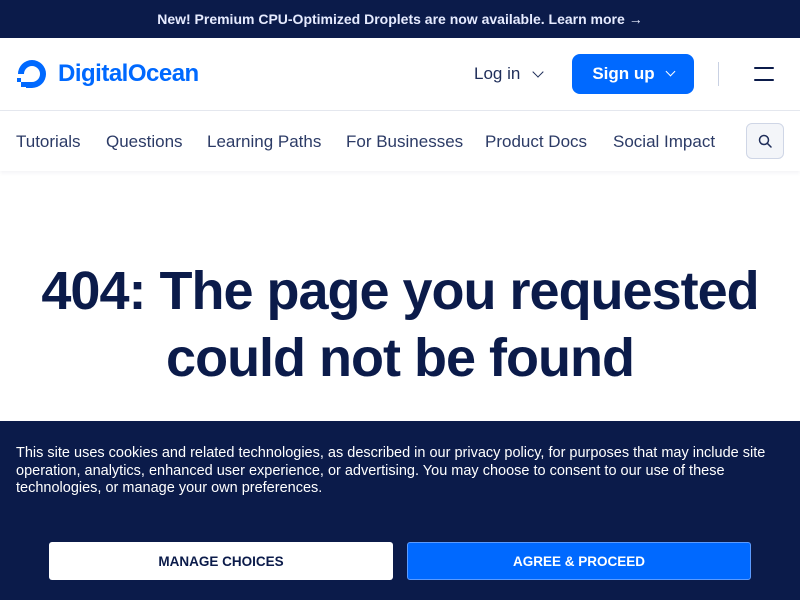 This screenshot has width=800, height=600. Describe the element at coordinates (264, 142) in the screenshot. I see `nav-item-learning-paths: Learning Paths` at that location.